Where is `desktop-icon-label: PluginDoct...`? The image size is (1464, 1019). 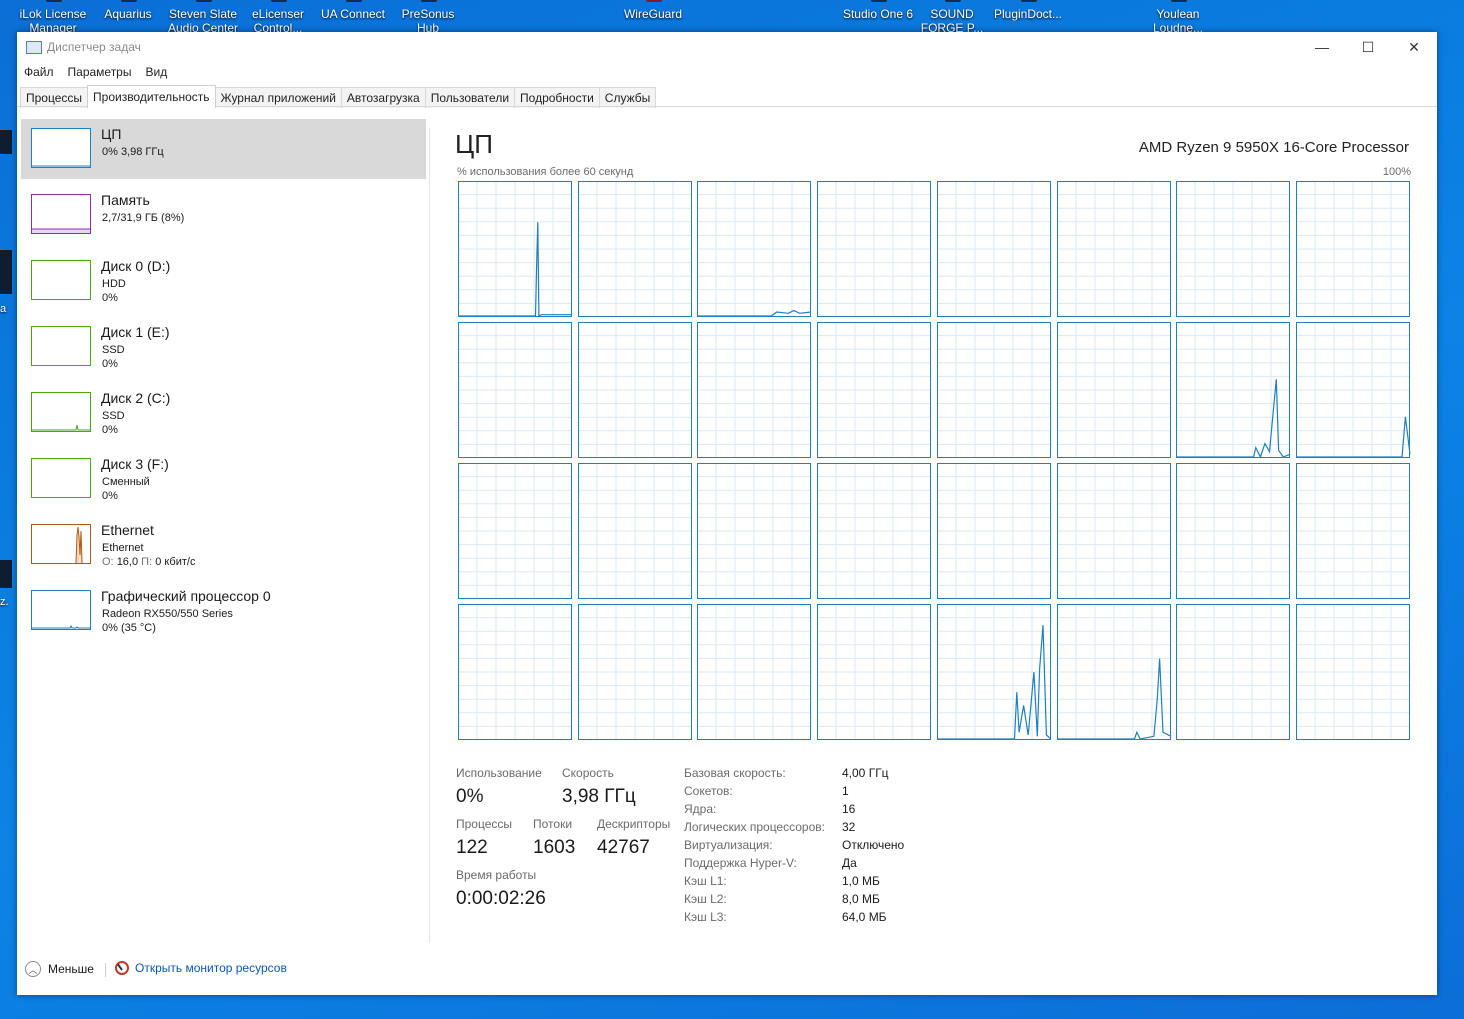 desktop-icon-label: PluginDoct... is located at coordinates (1028, 14).